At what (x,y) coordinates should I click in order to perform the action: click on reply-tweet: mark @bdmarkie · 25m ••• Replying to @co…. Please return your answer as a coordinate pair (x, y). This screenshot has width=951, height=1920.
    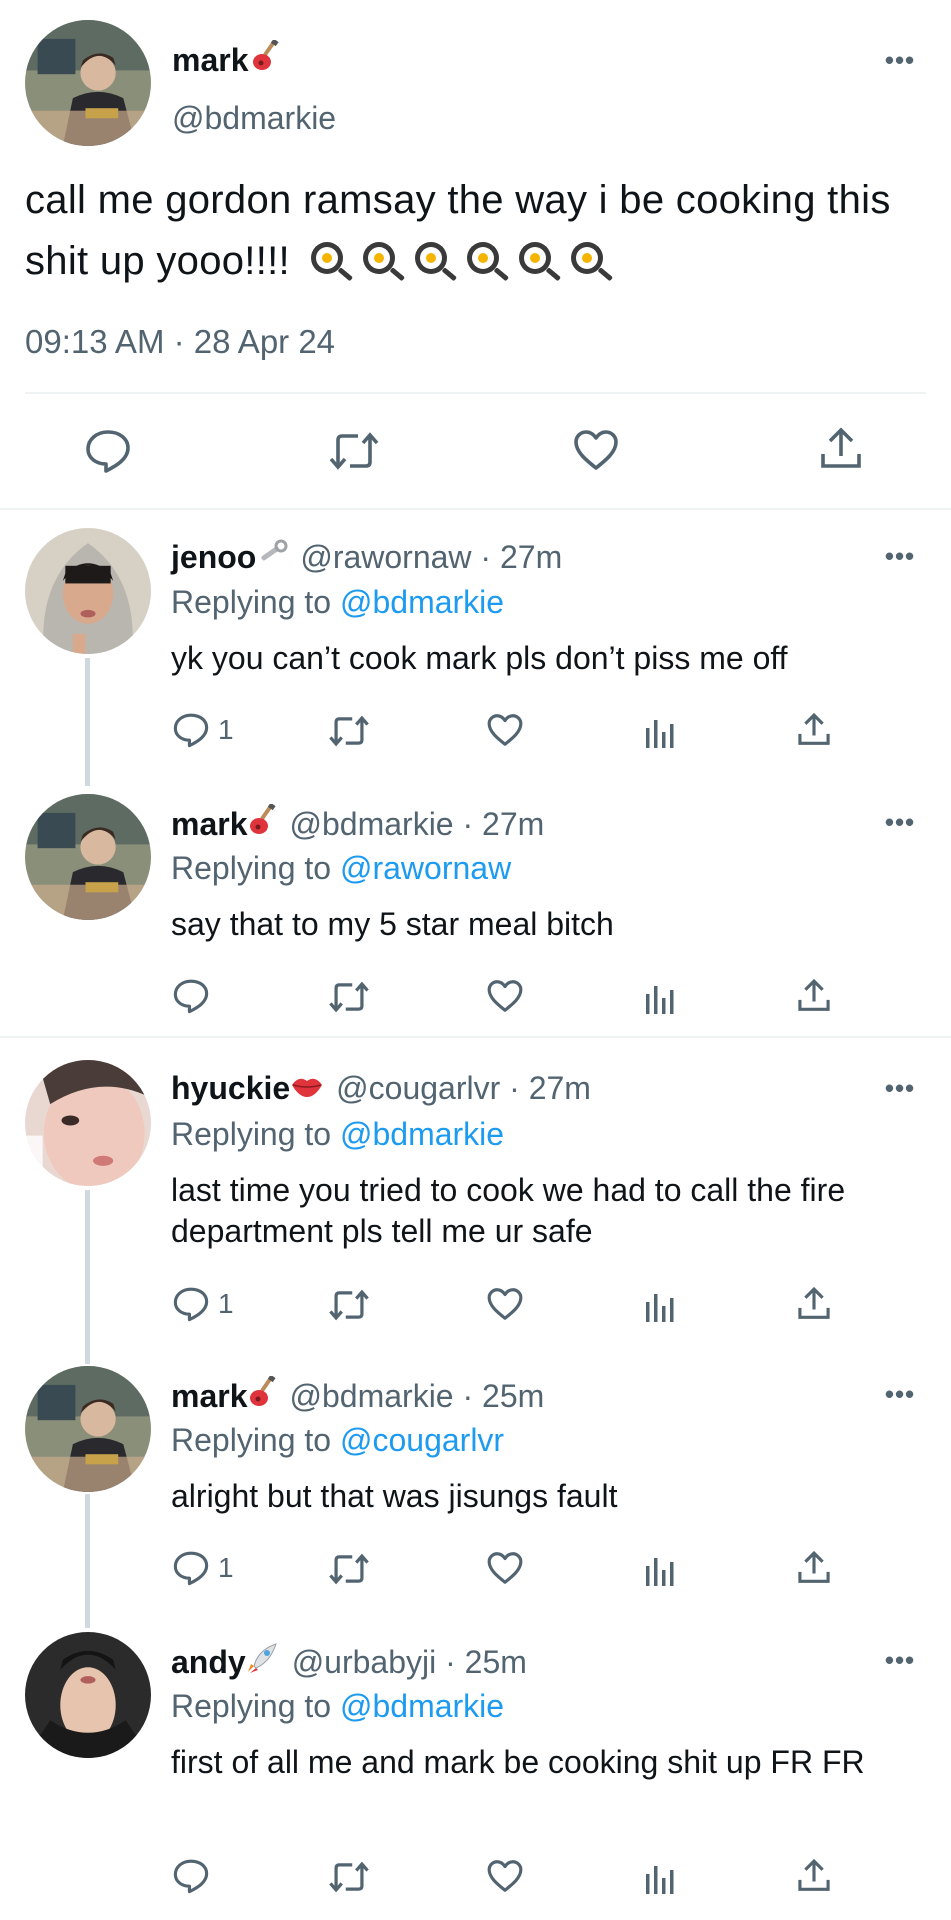
    Looking at the image, I should click on (475, 1491).